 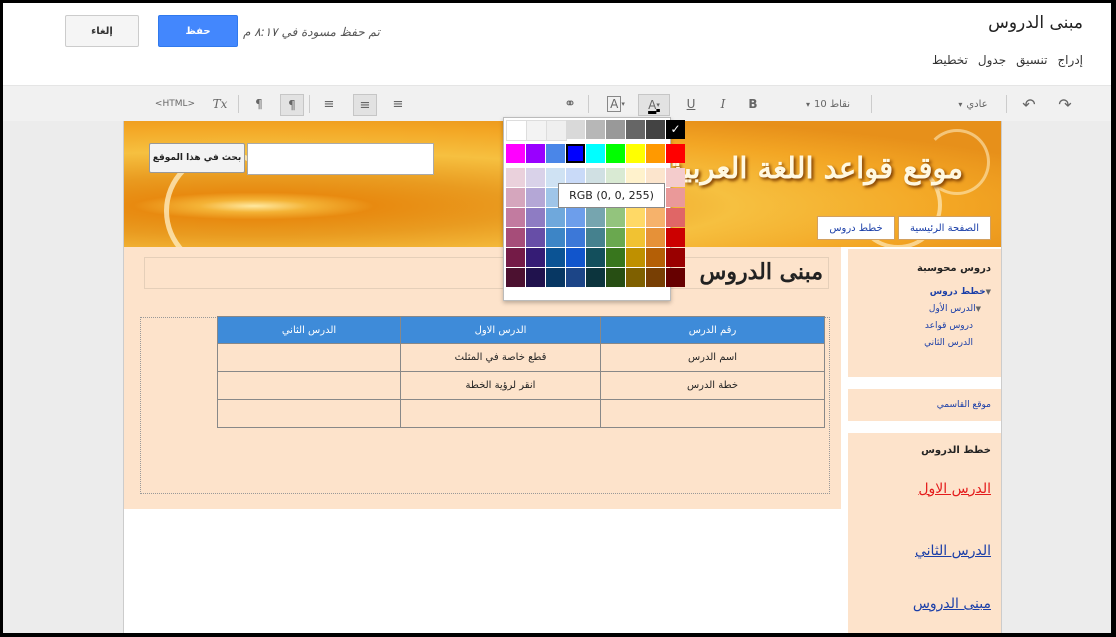 I want to click on italic-button: I, so click(x=723, y=104).